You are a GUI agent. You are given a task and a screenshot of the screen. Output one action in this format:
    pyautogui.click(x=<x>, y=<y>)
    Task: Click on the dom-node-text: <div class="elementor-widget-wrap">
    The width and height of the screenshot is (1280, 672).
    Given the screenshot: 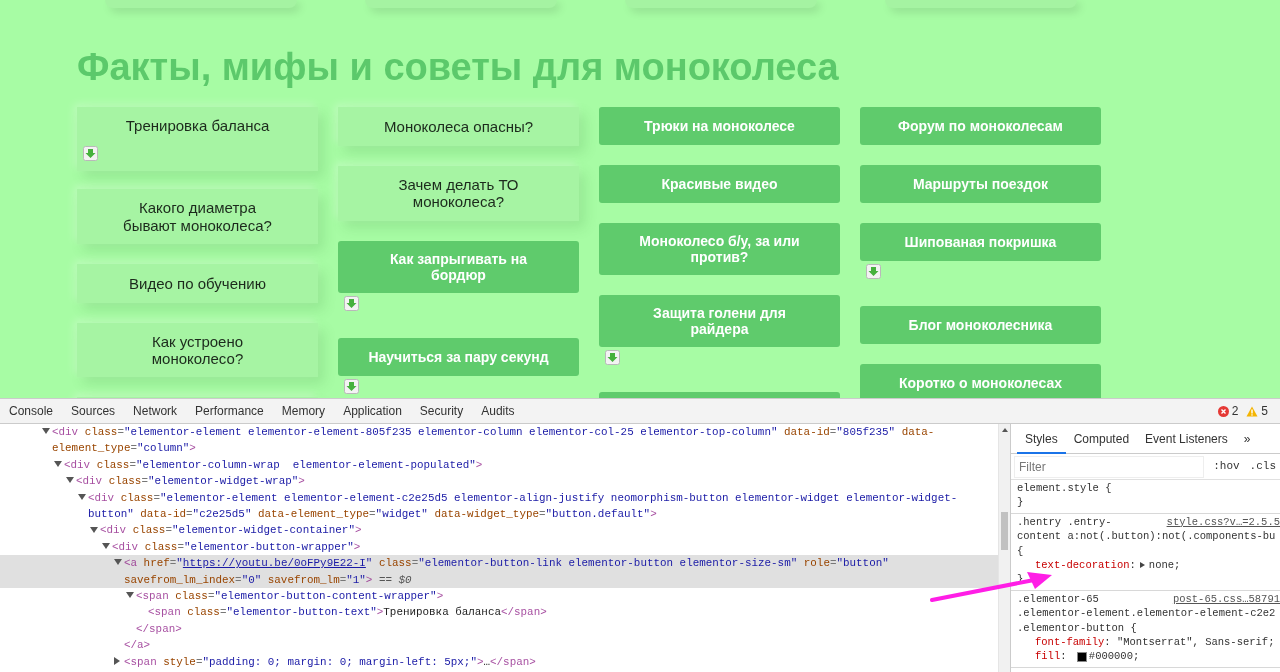 What is the action you would take?
    pyautogui.click(x=190, y=481)
    